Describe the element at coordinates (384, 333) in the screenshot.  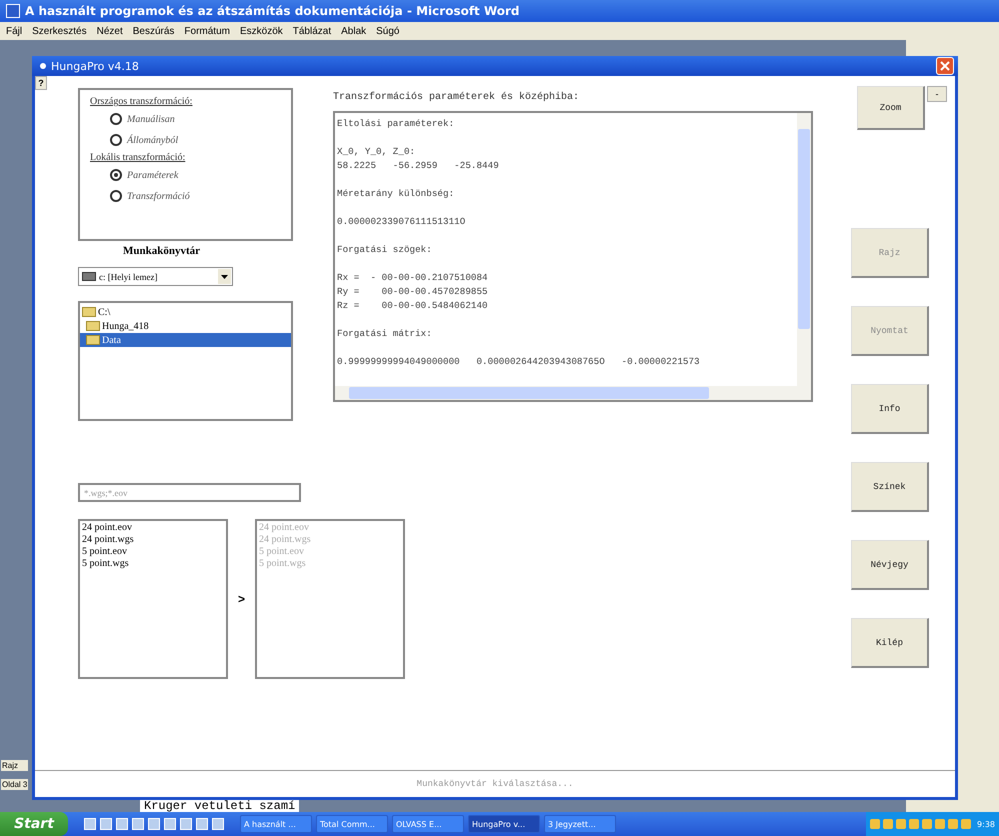
I see `text-line: Forgatási mátrix:` at that location.